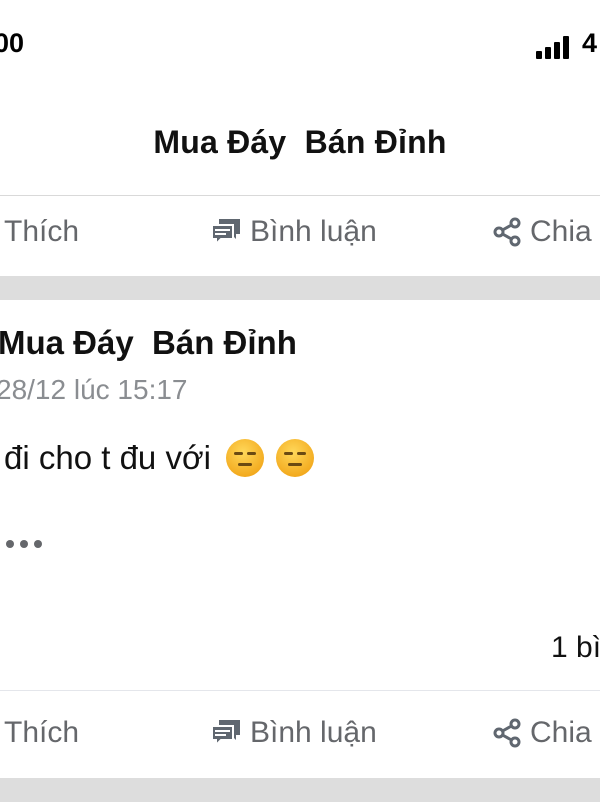 This screenshot has width=600, height=802. What do you see at coordinates (300, 50) in the screenshot?
I see `status-bar: 00 4` at bounding box center [300, 50].